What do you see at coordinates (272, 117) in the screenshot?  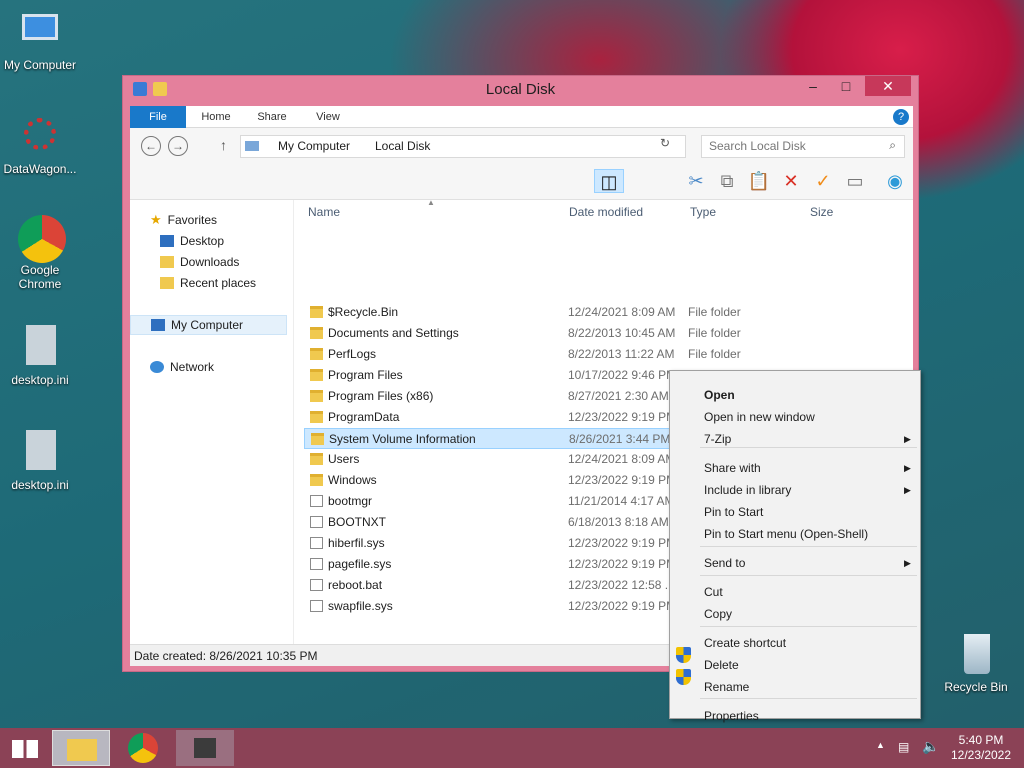 I see `tab-share: Share` at bounding box center [272, 117].